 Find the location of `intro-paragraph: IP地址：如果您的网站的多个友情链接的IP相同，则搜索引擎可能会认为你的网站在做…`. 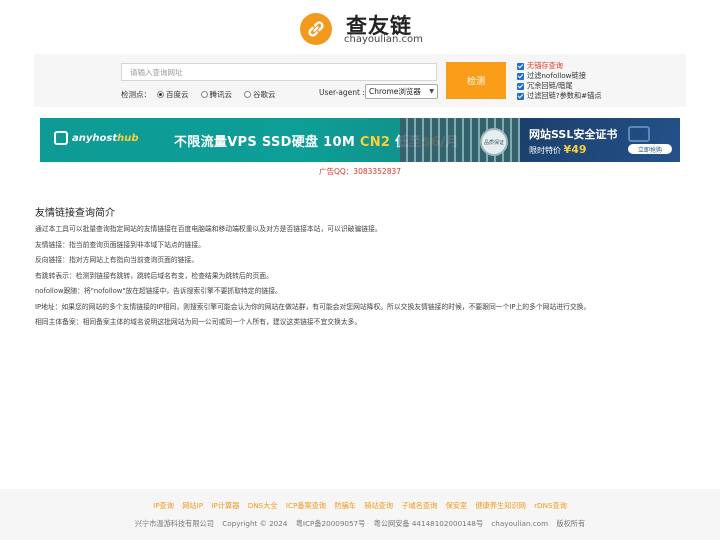

intro-paragraph: IP地址：如果您的网站的多个友情链接的IP相同，则搜索引擎可能会认为你的网站在做… is located at coordinates (313, 306).